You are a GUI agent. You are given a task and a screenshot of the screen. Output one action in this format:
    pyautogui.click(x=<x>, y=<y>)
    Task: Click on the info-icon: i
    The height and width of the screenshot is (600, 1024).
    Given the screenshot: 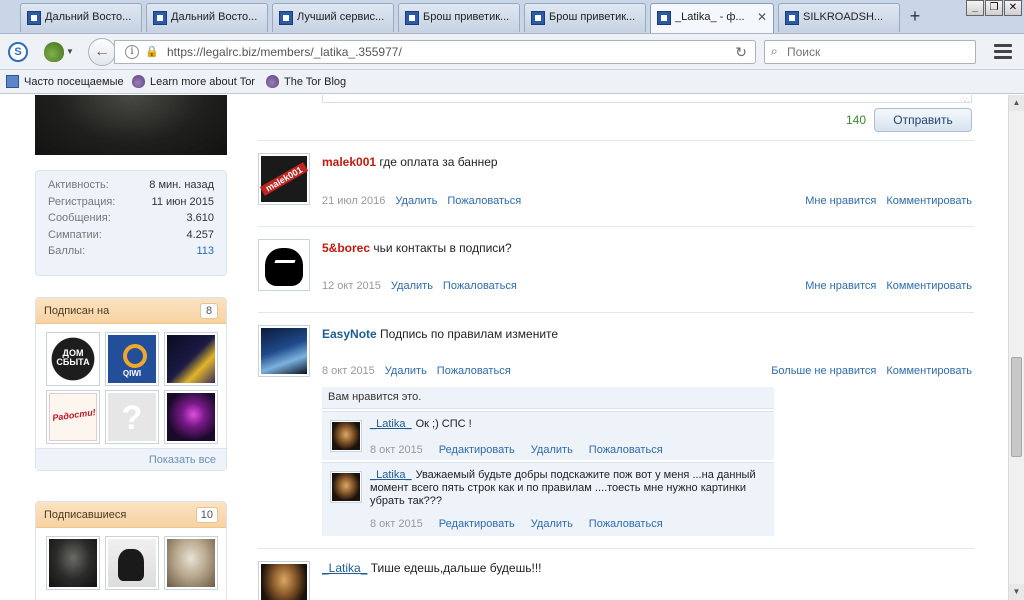 What is the action you would take?
    pyautogui.click(x=132, y=52)
    